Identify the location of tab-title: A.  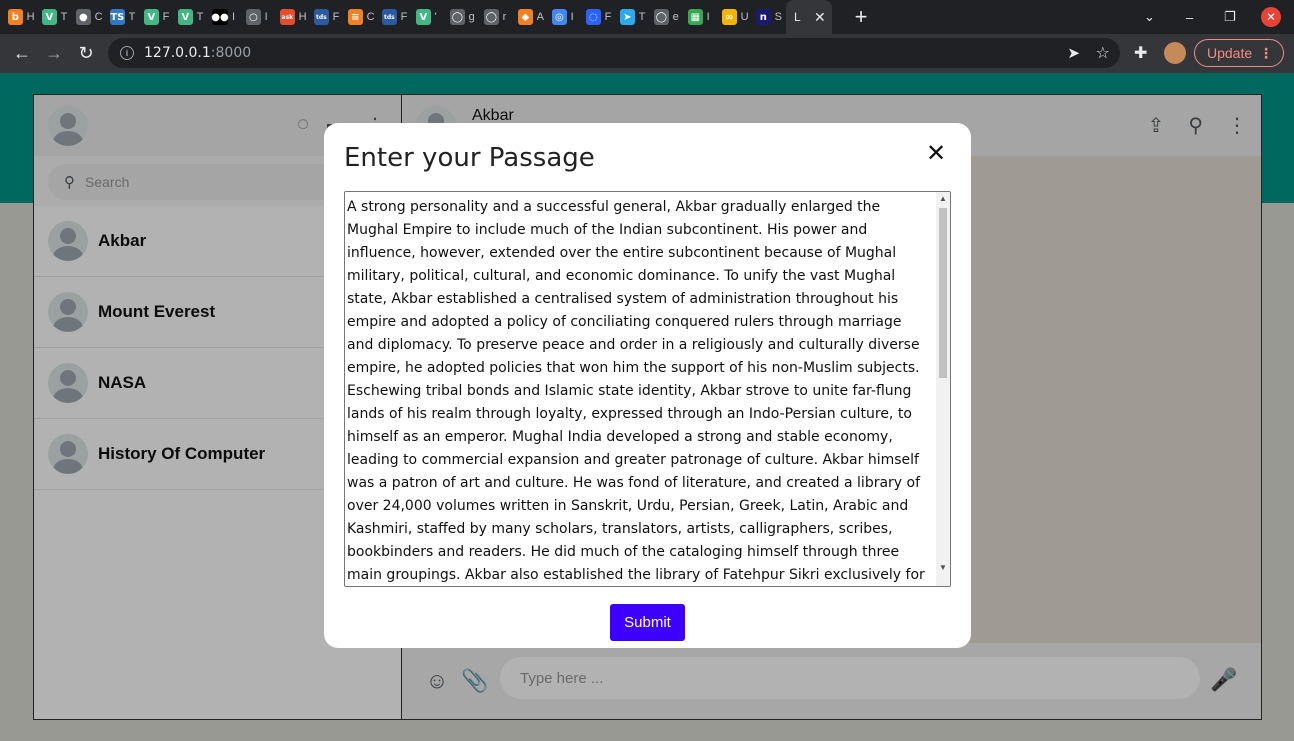
(540, 17).